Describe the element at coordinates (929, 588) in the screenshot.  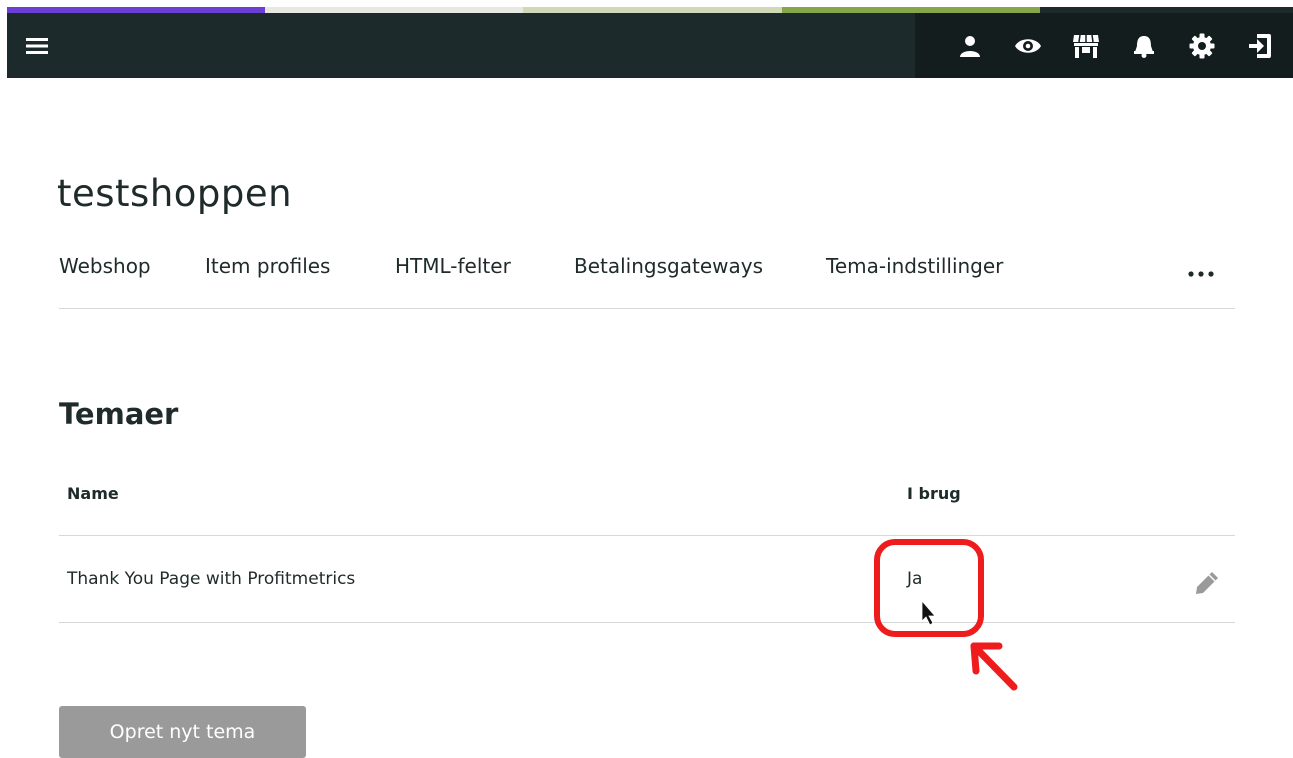
I see `highlight-box` at that location.